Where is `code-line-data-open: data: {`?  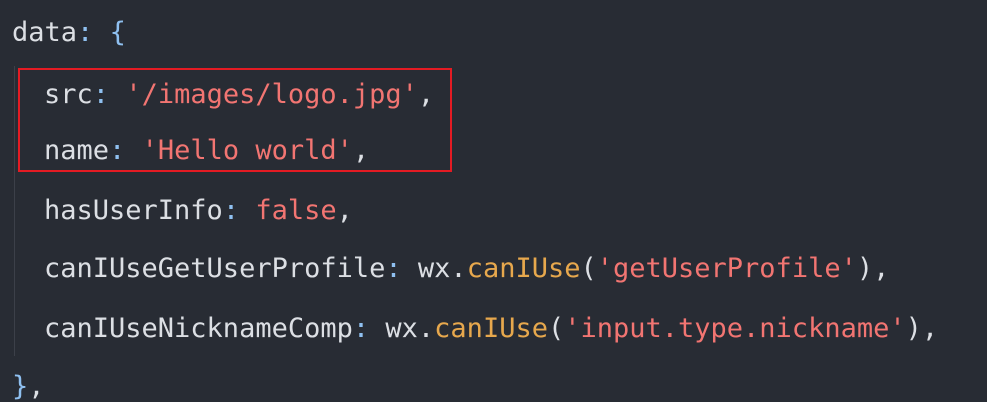 code-line-data-open: data: { is located at coordinates (69, 33).